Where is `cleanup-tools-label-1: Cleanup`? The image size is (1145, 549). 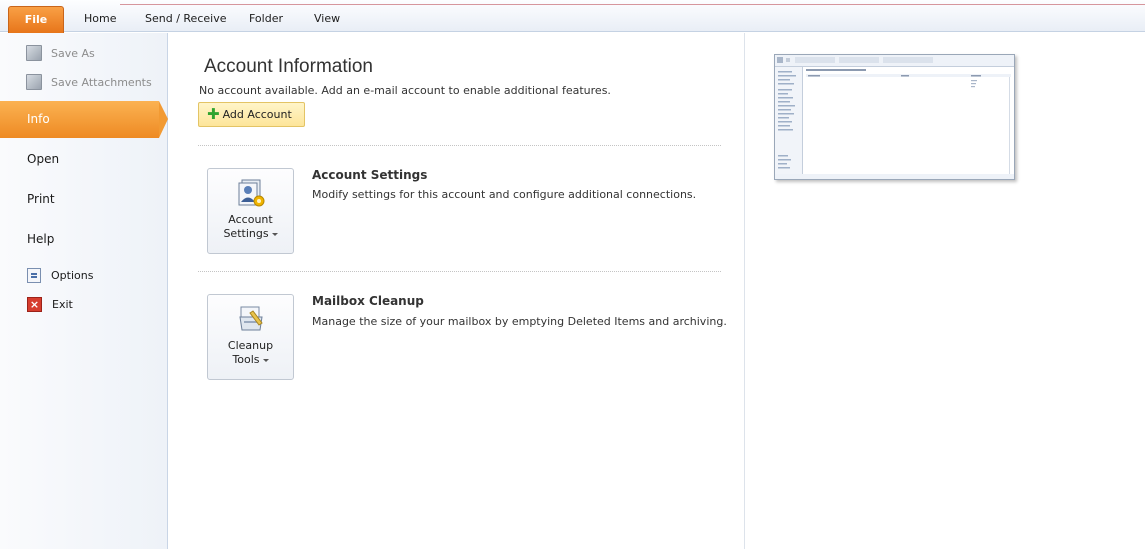
cleanup-tools-label-1: Cleanup is located at coordinates (250, 345).